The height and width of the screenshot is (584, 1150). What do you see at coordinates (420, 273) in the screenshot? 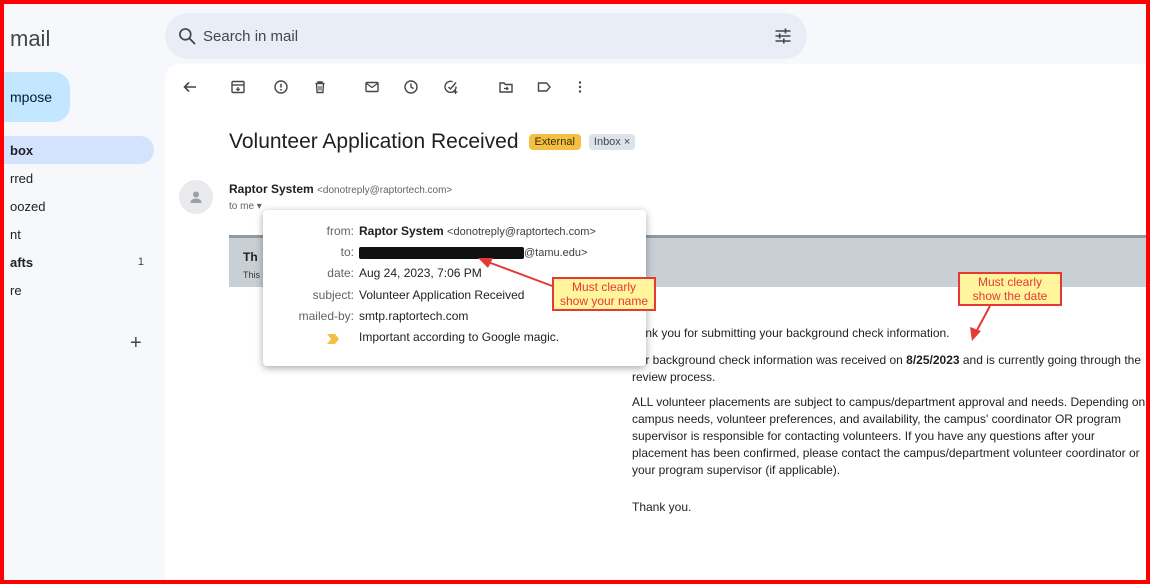
I see `details-date-value: Aug 24, 2023, 7:06 PM` at bounding box center [420, 273].